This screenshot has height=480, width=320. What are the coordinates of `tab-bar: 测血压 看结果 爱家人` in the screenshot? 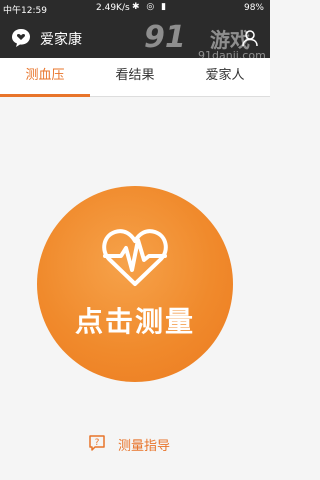 It's located at (135, 77).